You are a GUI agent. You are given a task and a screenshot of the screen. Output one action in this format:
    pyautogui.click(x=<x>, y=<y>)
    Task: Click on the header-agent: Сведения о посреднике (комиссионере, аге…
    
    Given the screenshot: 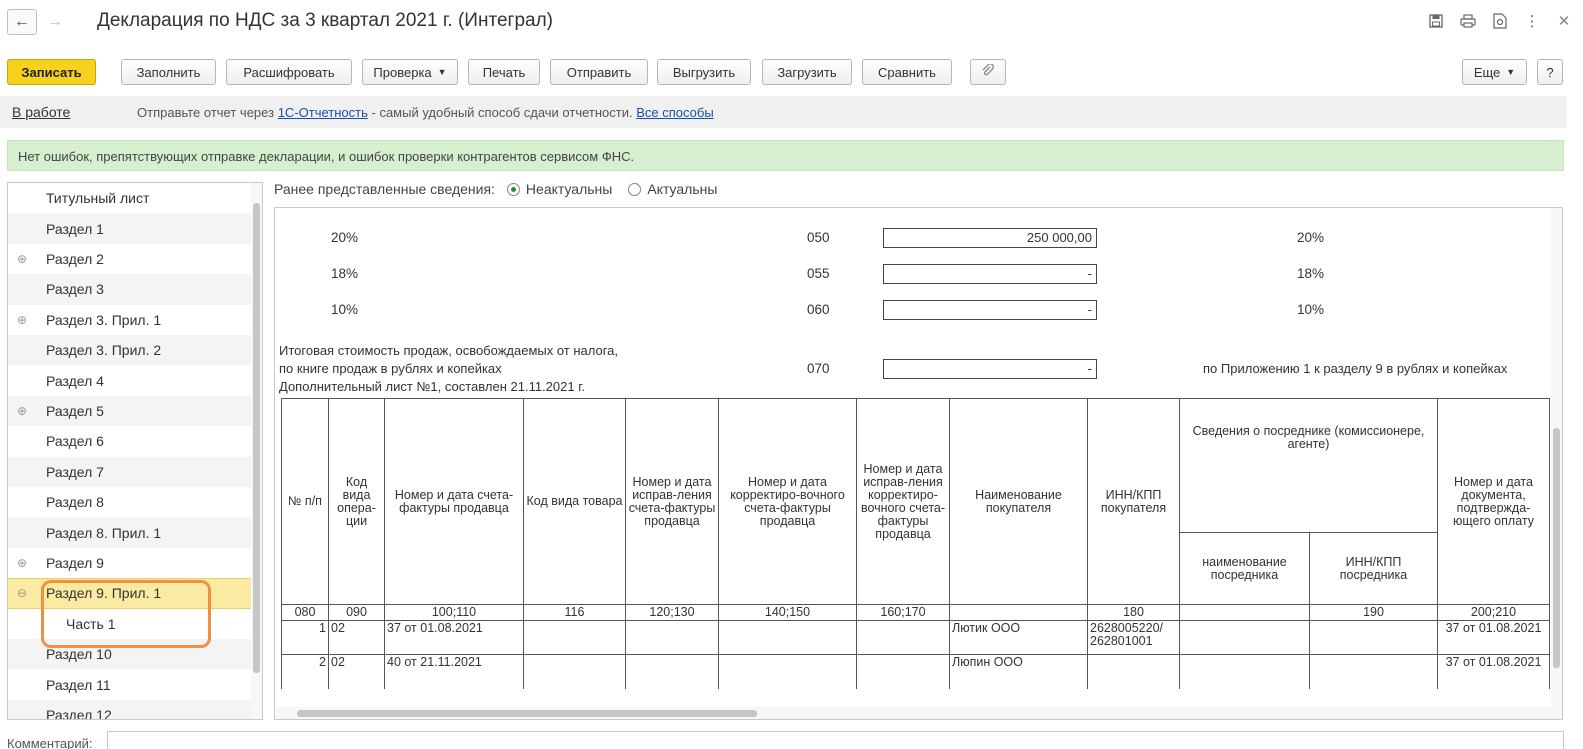 What is the action you would take?
    pyautogui.click(x=1308, y=465)
    